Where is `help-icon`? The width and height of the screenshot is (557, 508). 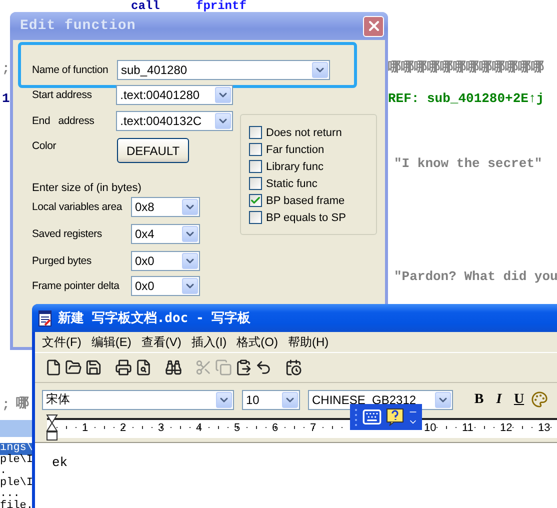
help-icon is located at coordinates (395, 417).